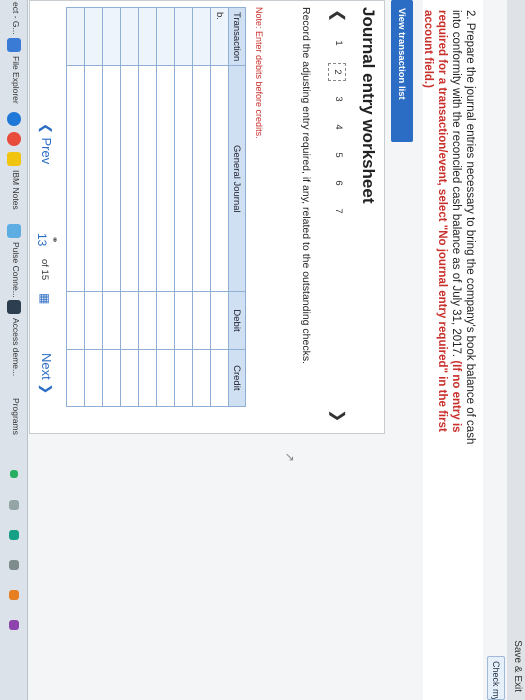  What do you see at coordinates (14, 119) in the screenshot?
I see `edge-icon` at bounding box center [14, 119].